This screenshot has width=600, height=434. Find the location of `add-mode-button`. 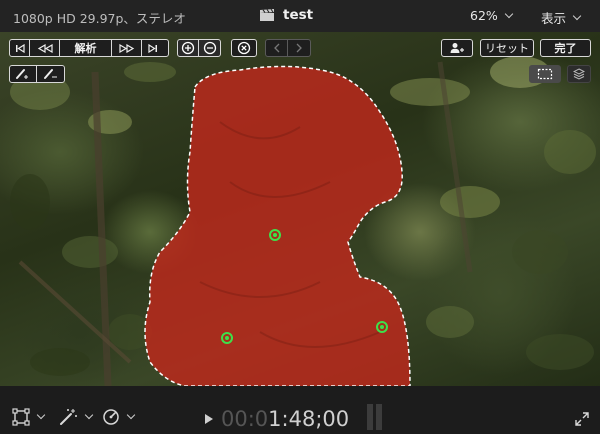

add-mode-button is located at coordinates (189, 48).